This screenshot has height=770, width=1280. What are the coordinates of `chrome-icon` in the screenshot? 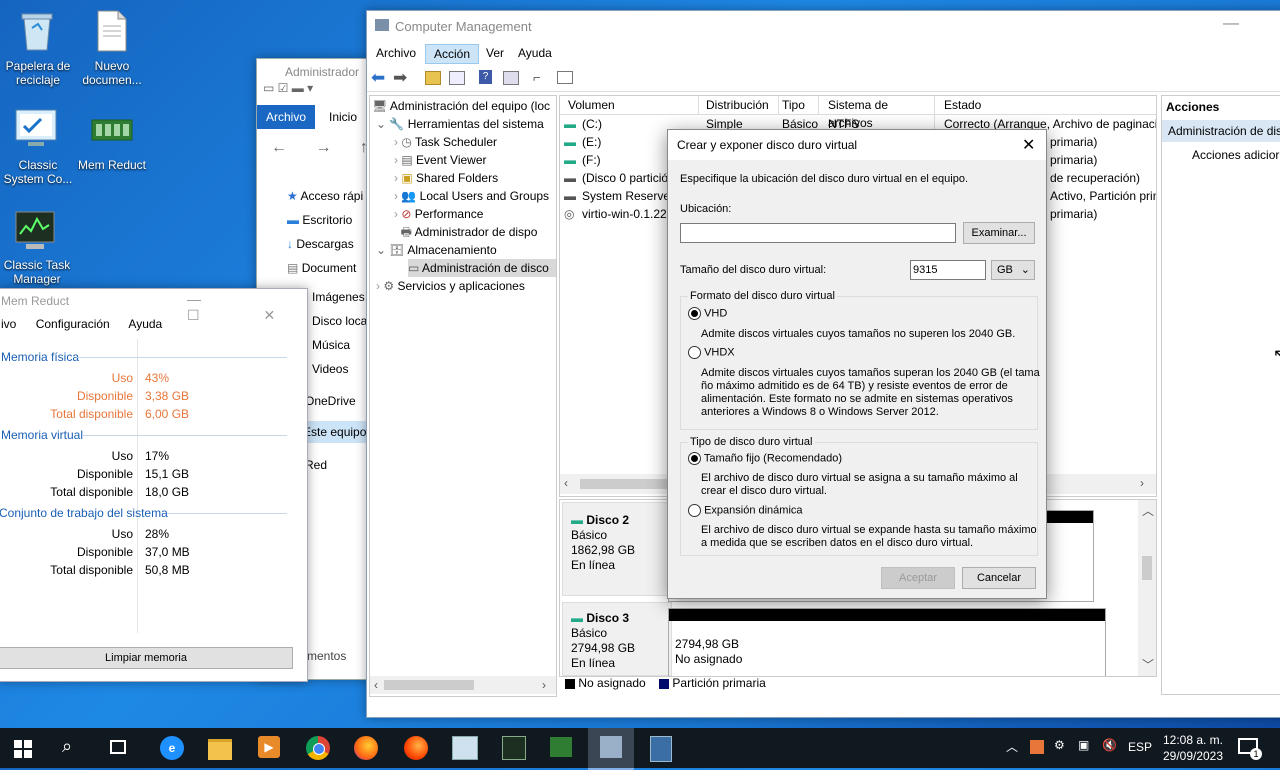 It's located at (318, 748).